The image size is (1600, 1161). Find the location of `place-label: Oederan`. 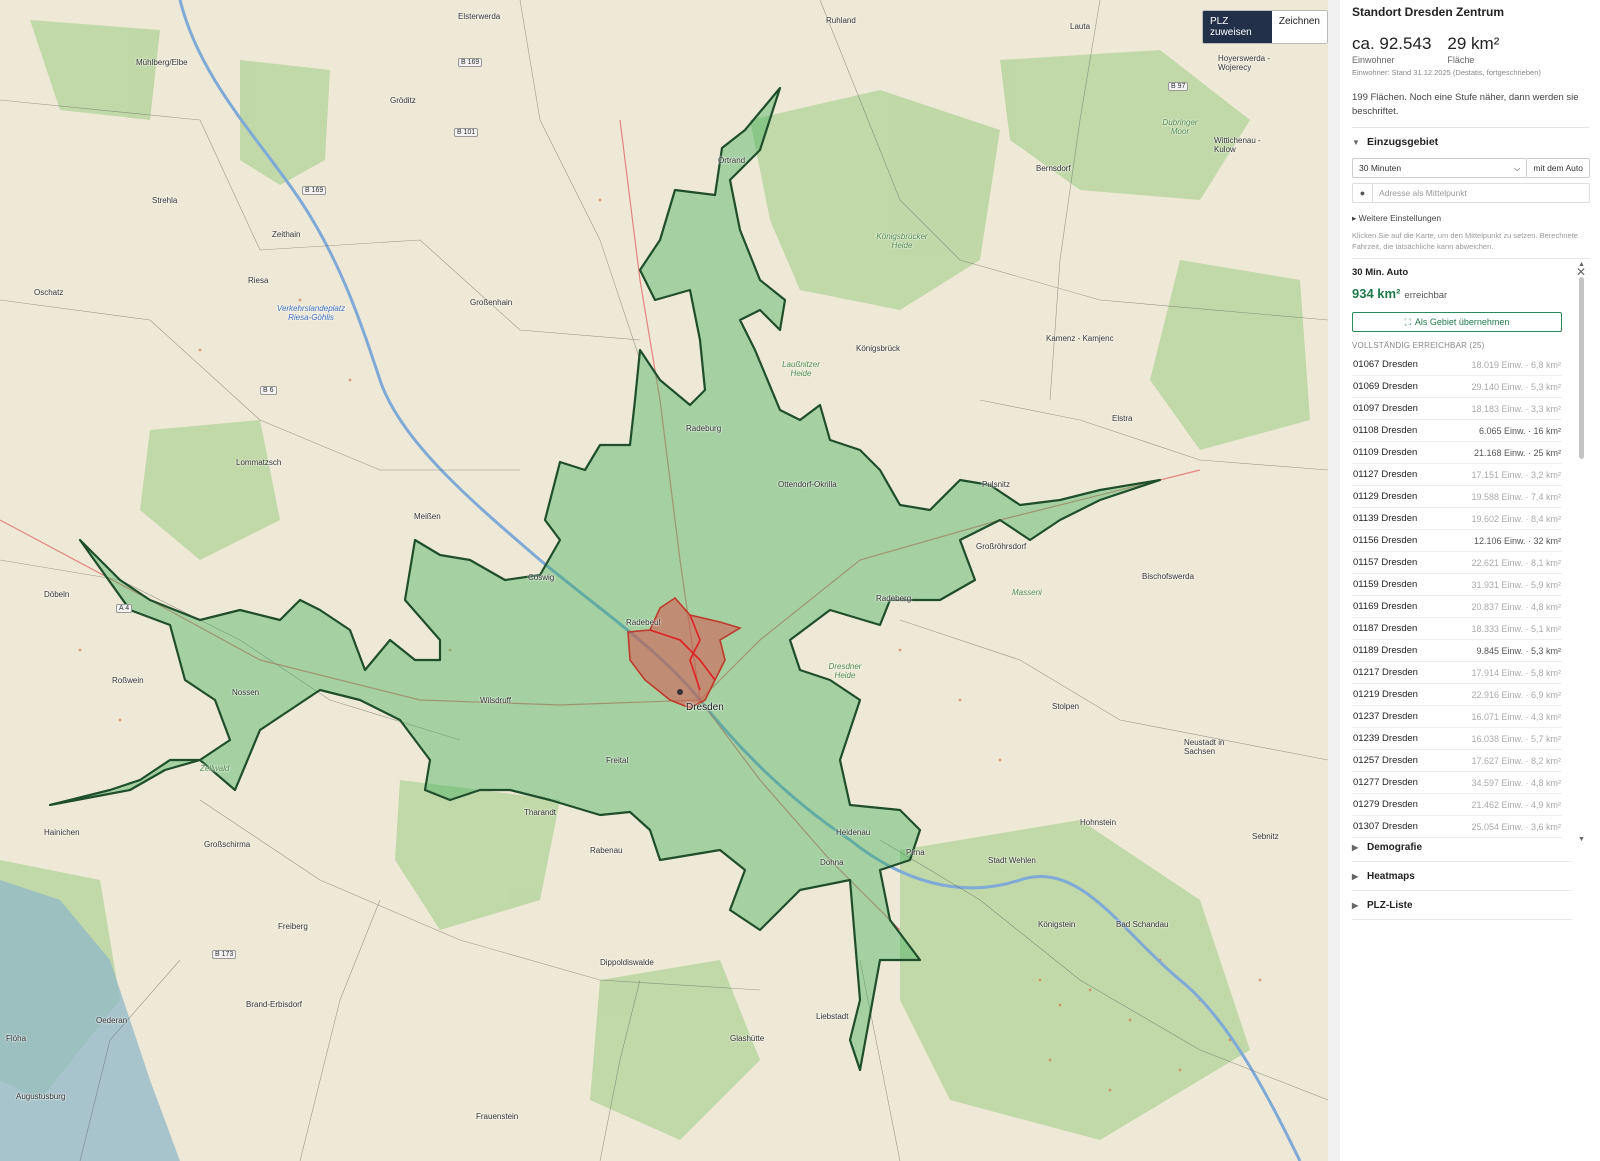

place-label: Oederan is located at coordinates (112, 1020).